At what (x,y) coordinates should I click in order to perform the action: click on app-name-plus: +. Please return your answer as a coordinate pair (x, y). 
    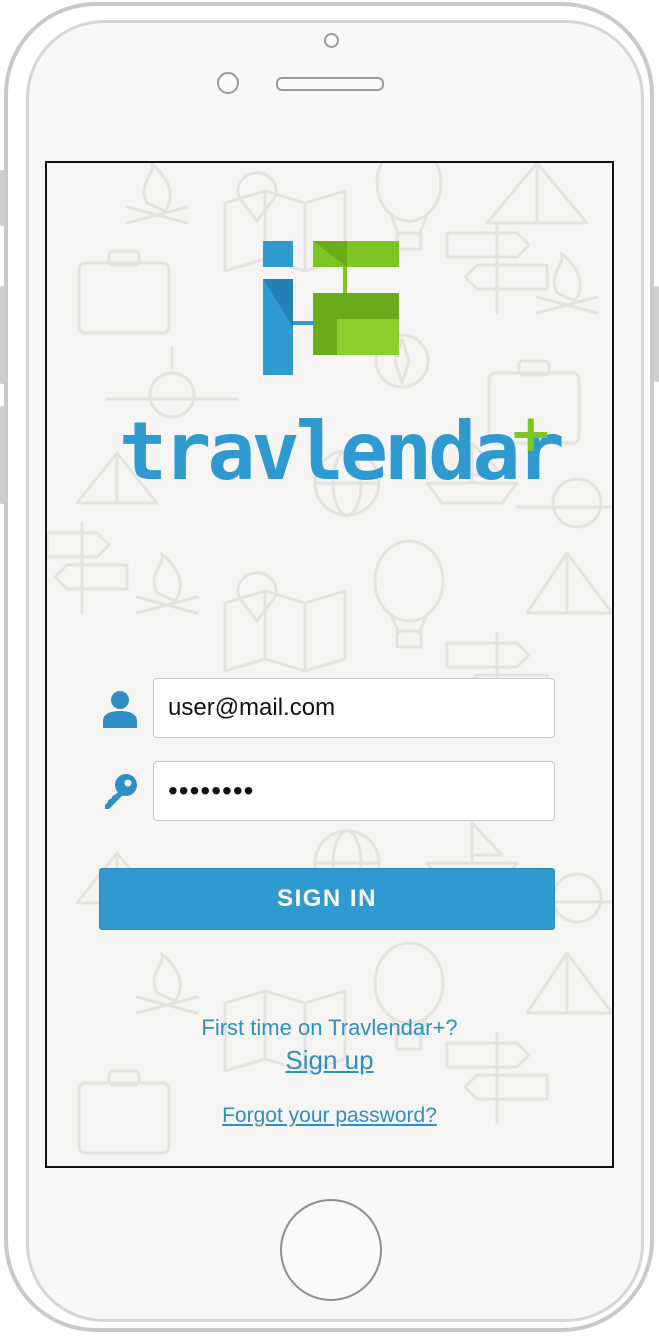
    Looking at the image, I should click on (531, 434).